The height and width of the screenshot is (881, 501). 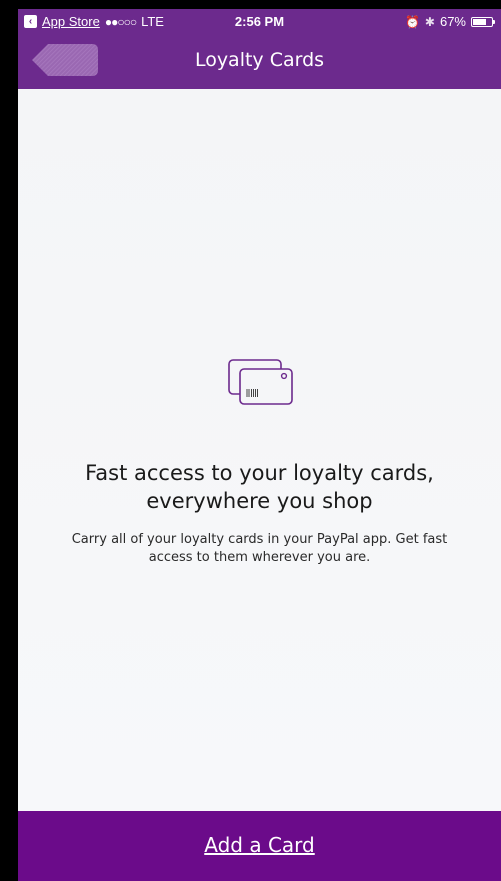 I want to click on add-card-button: Add a Card, so click(x=259, y=845).